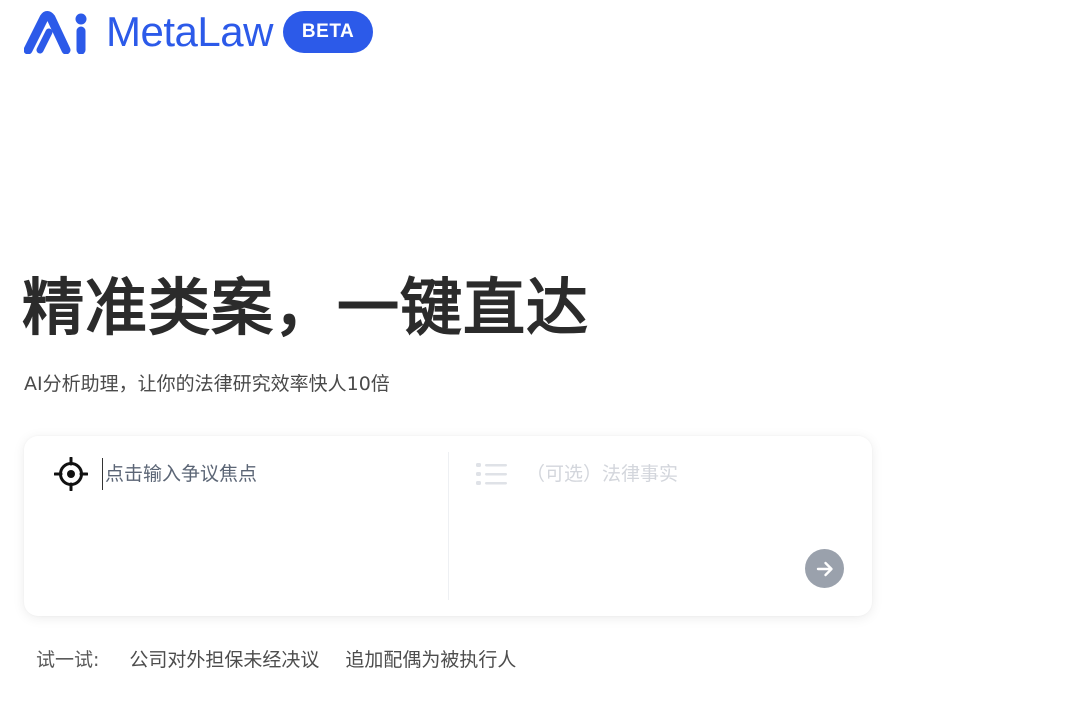 This screenshot has width=1080, height=713. I want to click on arrow-right-icon, so click(824, 568).